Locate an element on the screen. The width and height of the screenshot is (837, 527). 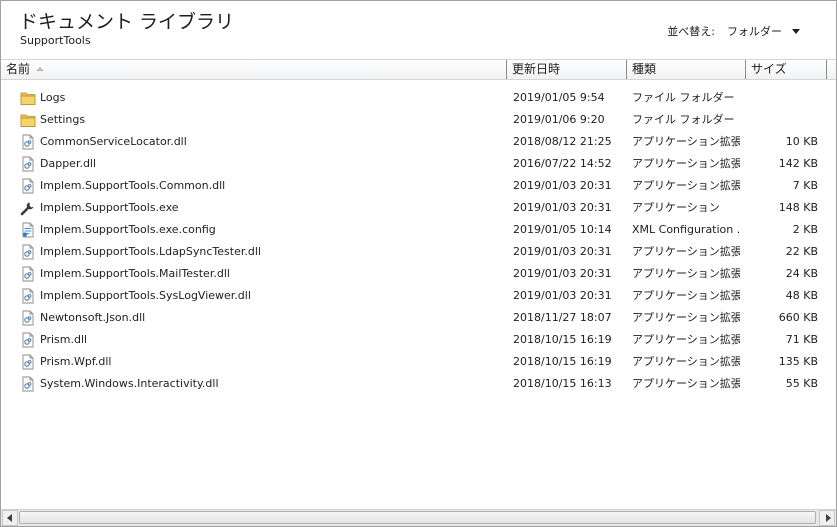
file-size: 7 KB is located at coordinates (805, 185).